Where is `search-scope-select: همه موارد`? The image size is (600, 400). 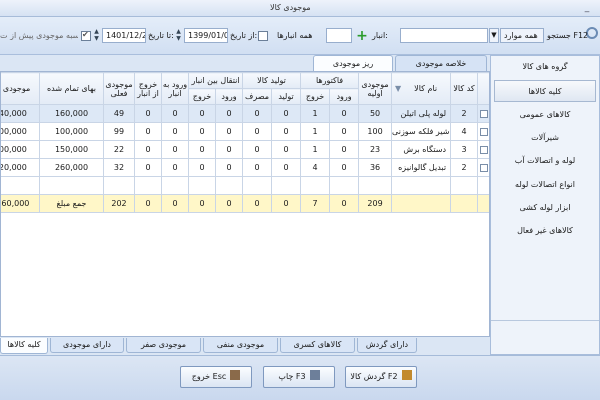
search-scope-select: همه موارد is located at coordinates (522, 35).